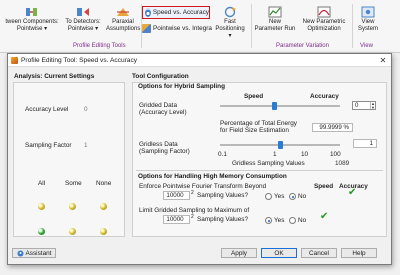 Image resolution: width=400 pixels, height=275 pixels. I want to click on assistant-button: Assistant, so click(34, 253).